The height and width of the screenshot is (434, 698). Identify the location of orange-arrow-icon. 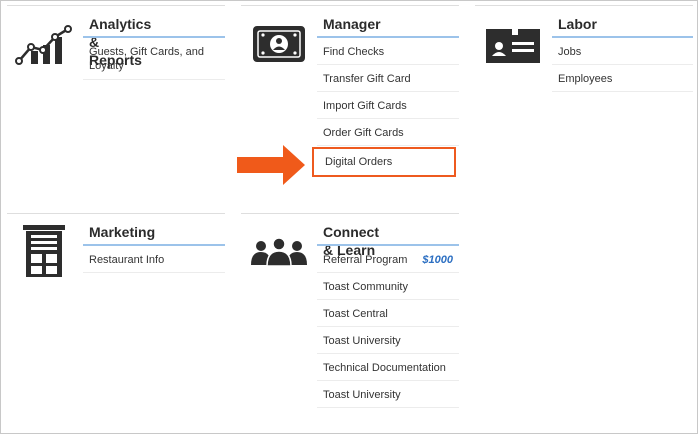
(272, 165).